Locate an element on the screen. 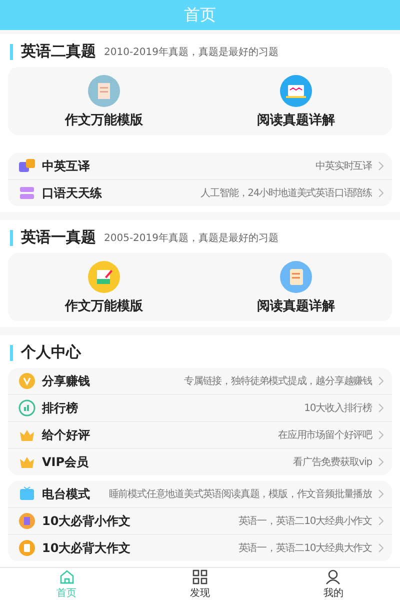  menu-hint: 中英实时互译 is located at coordinates (344, 167).